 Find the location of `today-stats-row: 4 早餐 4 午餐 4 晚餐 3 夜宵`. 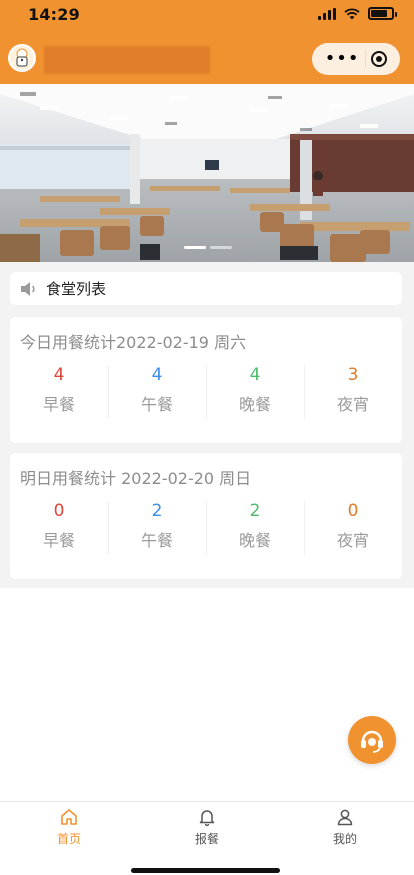

today-stats-row: 4 早餐 4 午餐 4 晚餐 3 夜宵 is located at coordinates (206, 391).